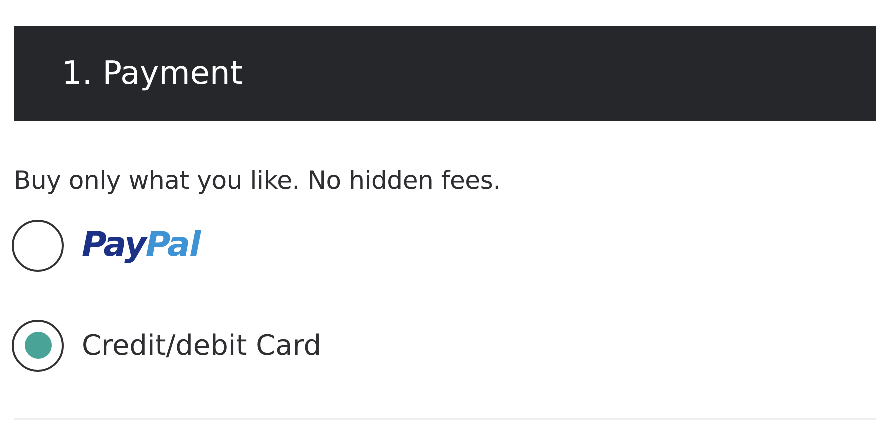  Describe the element at coordinates (141, 245) in the screenshot. I see `payment-logo: PayPal` at that location.